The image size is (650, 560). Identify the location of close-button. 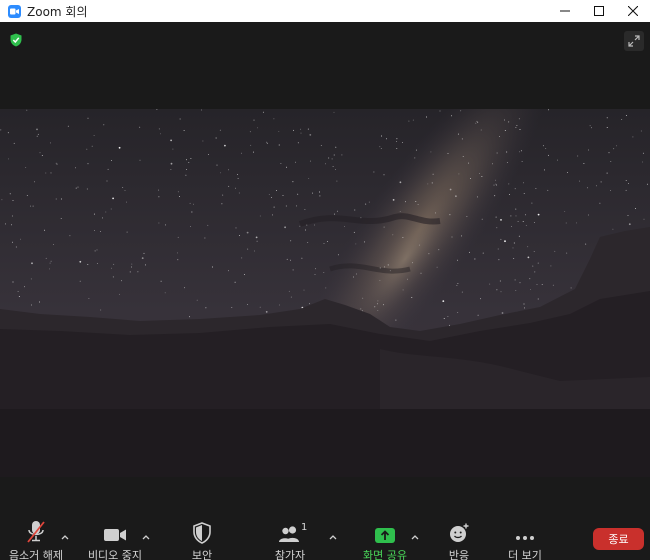
(633, 11).